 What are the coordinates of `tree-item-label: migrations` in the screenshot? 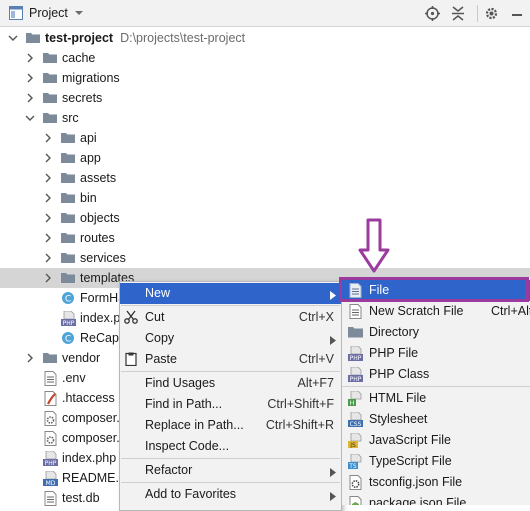 It's located at (91, 78).